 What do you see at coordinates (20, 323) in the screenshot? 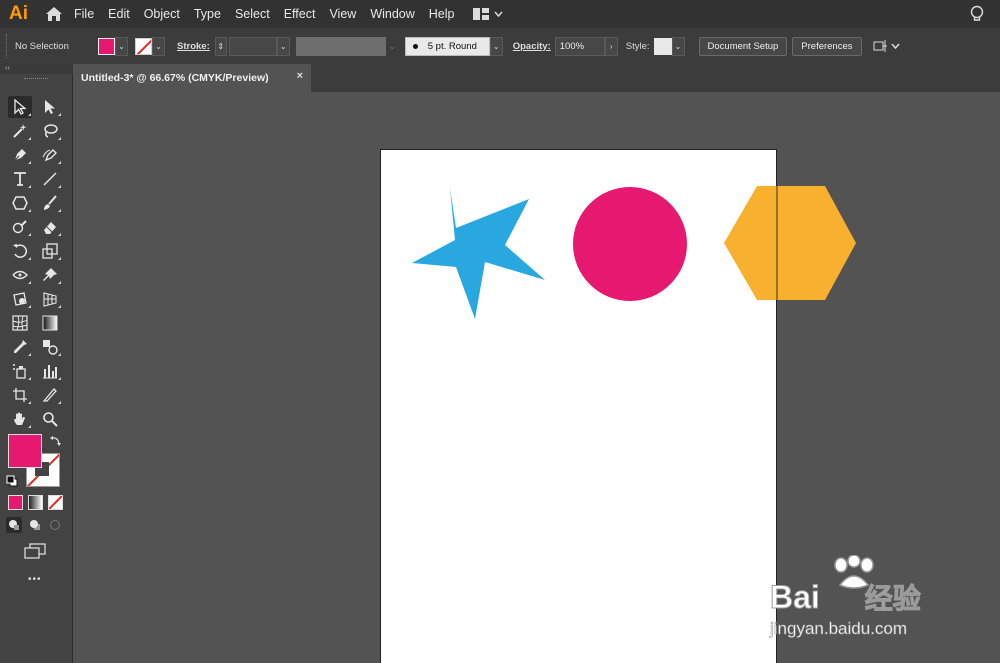
I see `mesh-tool` at bounding box center [20, 323].